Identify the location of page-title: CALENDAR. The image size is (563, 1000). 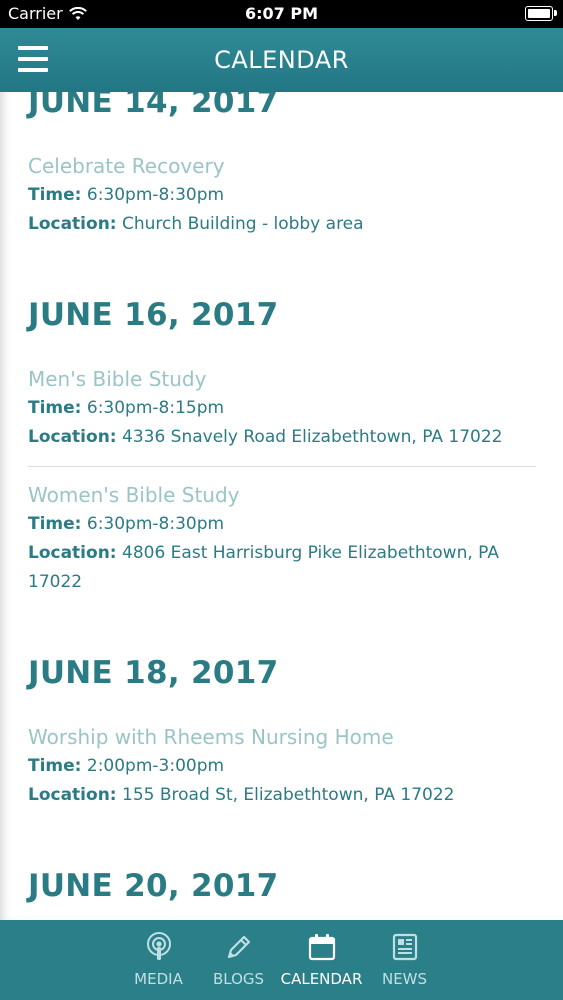
(281, 60).